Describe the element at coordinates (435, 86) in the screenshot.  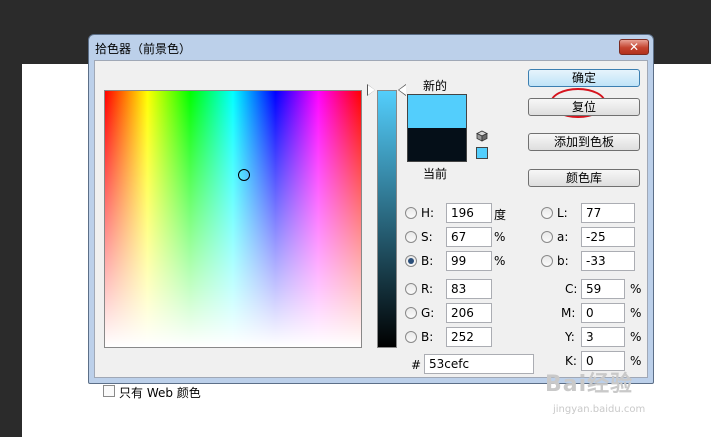
I see `new-color-label: 新的` at that location.